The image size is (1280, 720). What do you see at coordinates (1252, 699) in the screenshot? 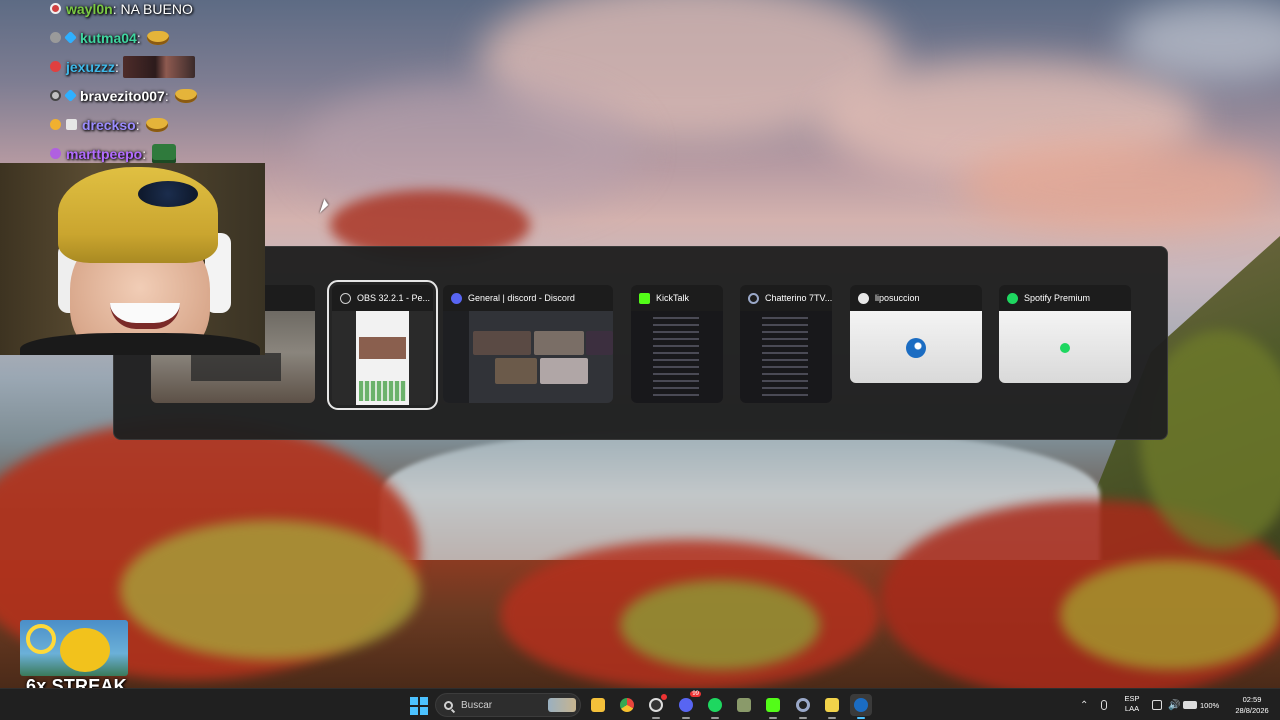
I see `clock-time: 02:59` at bounding box center [1252, 699].